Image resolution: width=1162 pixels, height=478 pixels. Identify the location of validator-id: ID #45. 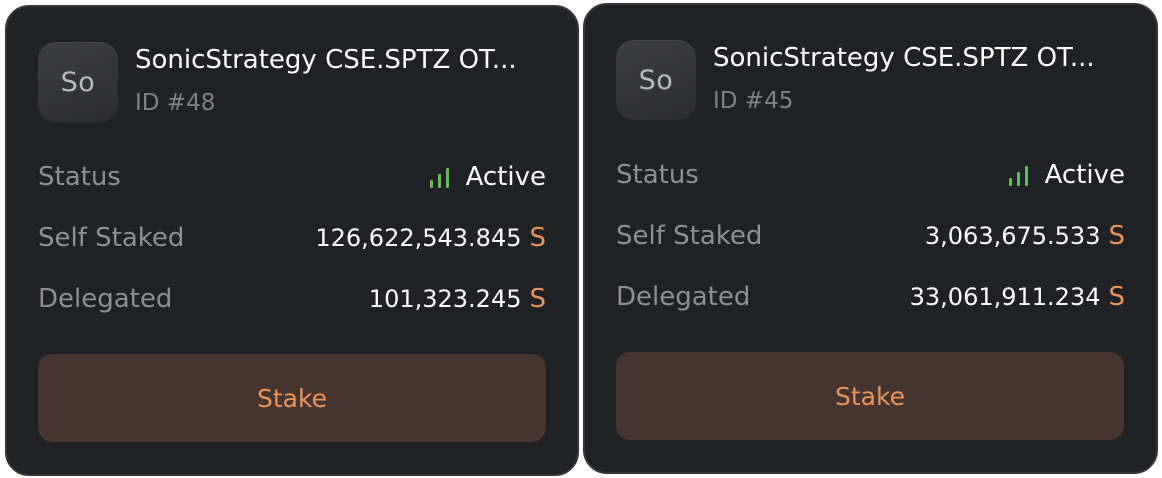
(753, 101).